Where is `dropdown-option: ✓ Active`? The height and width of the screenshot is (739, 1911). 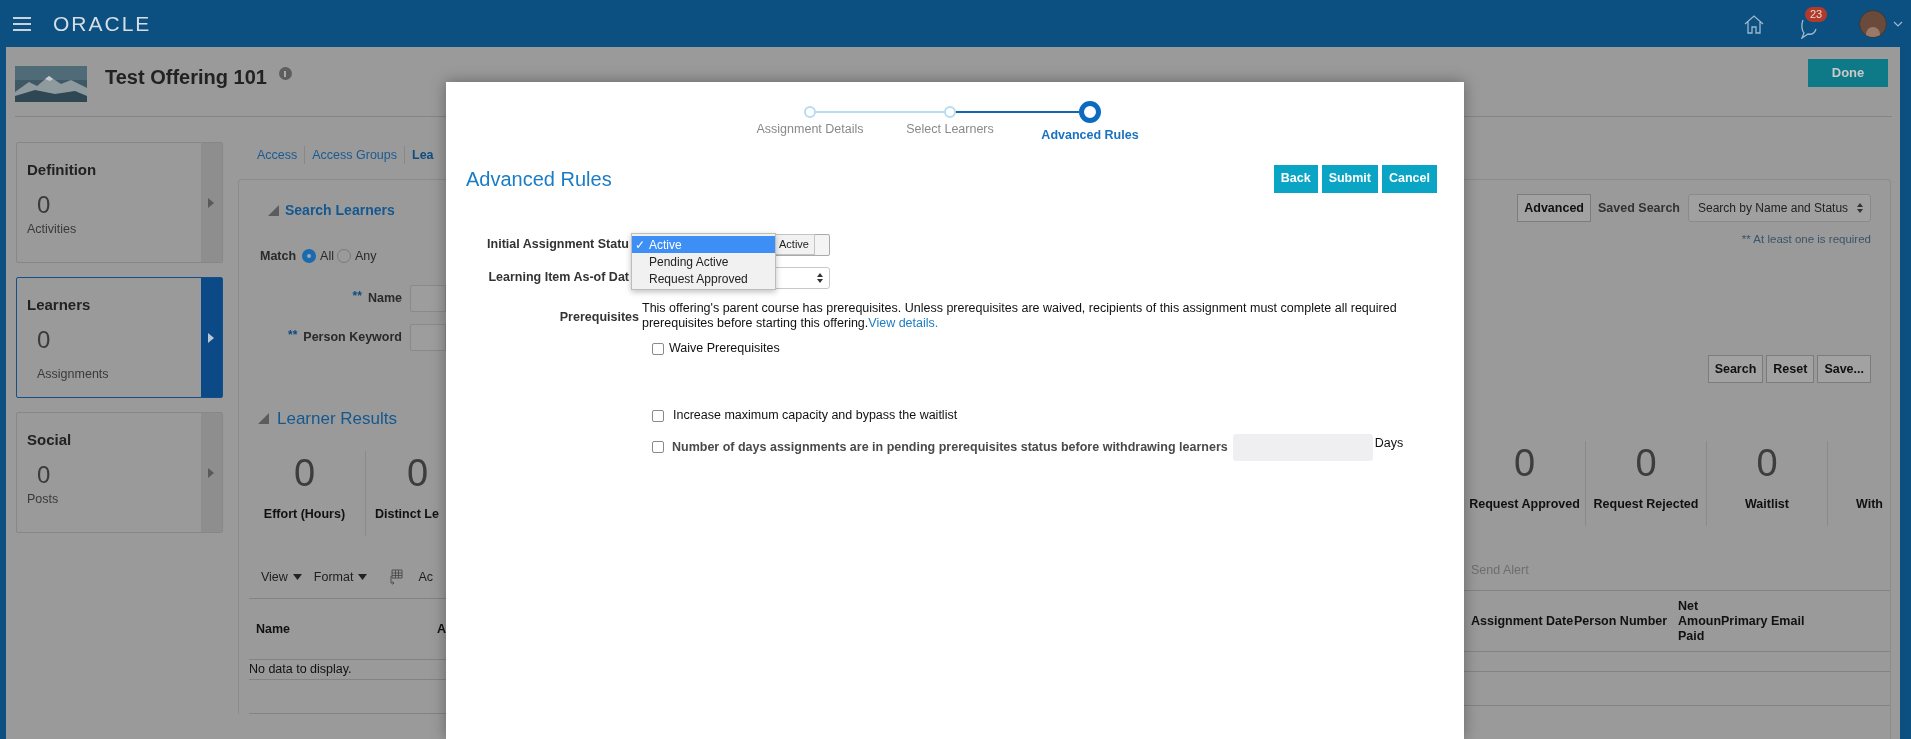 dropdown-option: ✓ Active is located at coordinates (703, 244).